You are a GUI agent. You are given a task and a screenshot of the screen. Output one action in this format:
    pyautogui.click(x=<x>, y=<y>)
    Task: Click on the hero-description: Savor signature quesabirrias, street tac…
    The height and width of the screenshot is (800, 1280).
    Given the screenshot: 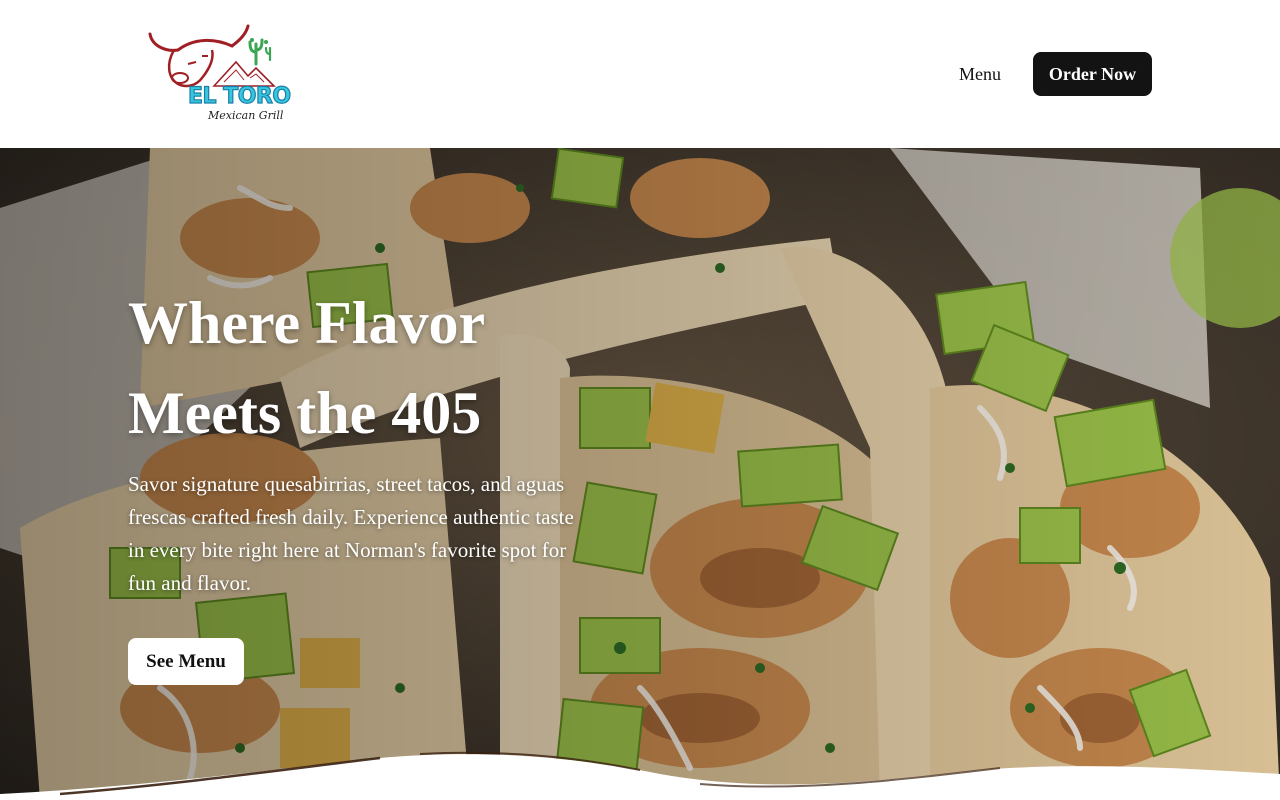 What is the action you would take?
    pyautogui.click(x=351, y=533)
    